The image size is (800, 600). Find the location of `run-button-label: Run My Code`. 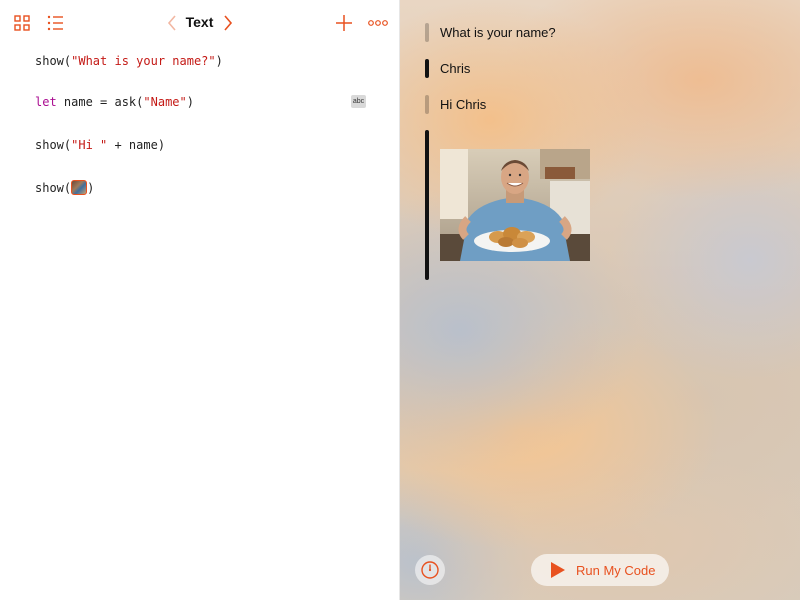

run-button-label: Run My Code is located at coordinates (616, 570).